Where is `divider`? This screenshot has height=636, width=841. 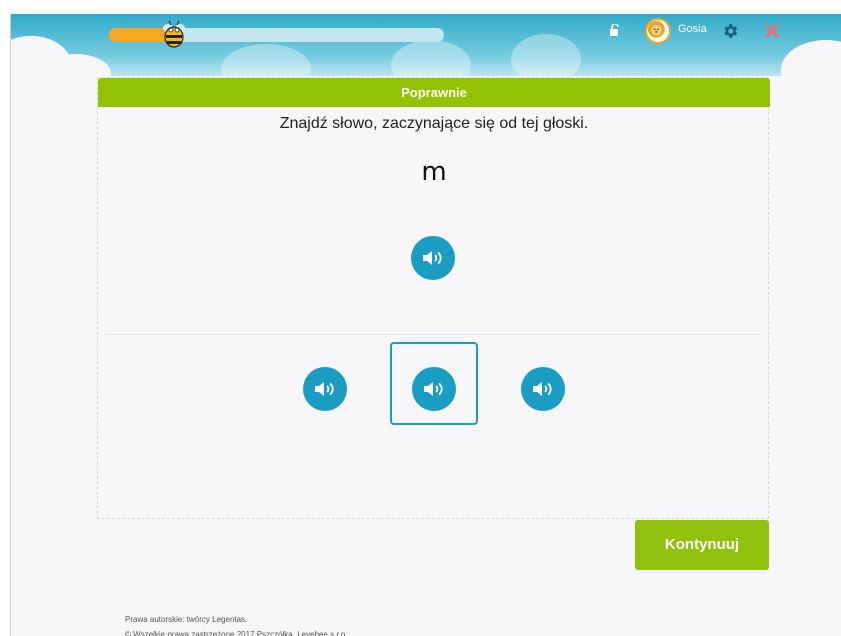
divider is located at coordinates (434, 334).